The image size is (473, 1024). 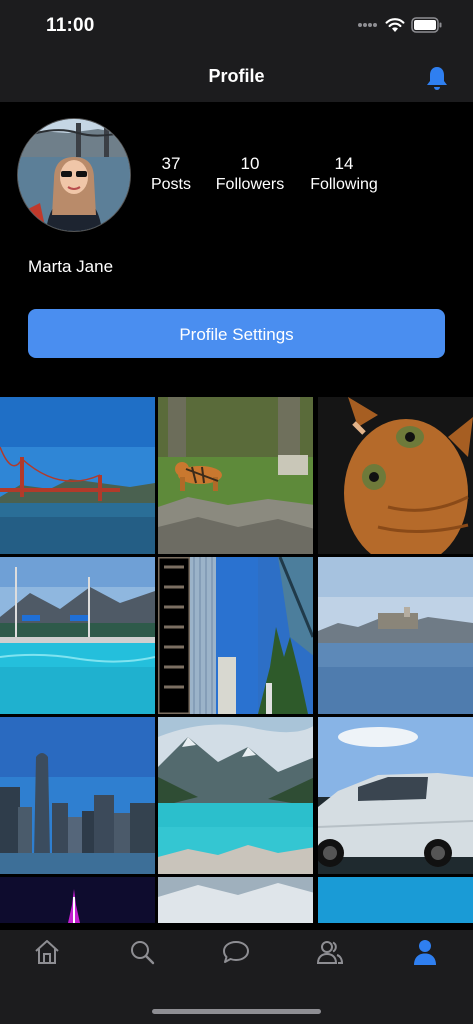 I want to click on grid-photo-mountain-lake, so click(x=235, y=795).